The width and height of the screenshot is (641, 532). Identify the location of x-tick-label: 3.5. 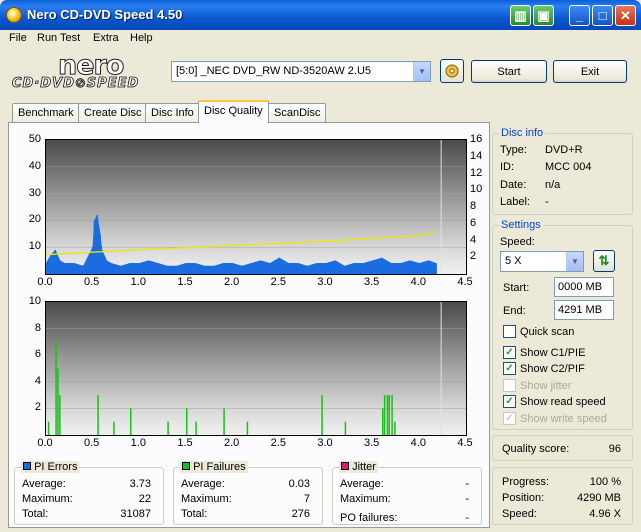
(372, 443).